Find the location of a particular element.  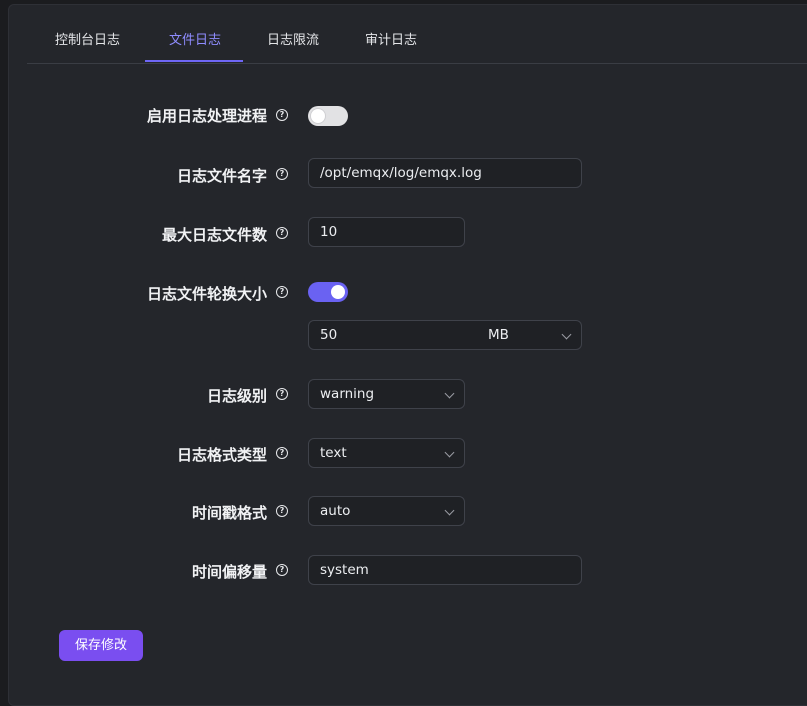

time-offset-label: 时间偏移量 is located at coordinates (229, 572).